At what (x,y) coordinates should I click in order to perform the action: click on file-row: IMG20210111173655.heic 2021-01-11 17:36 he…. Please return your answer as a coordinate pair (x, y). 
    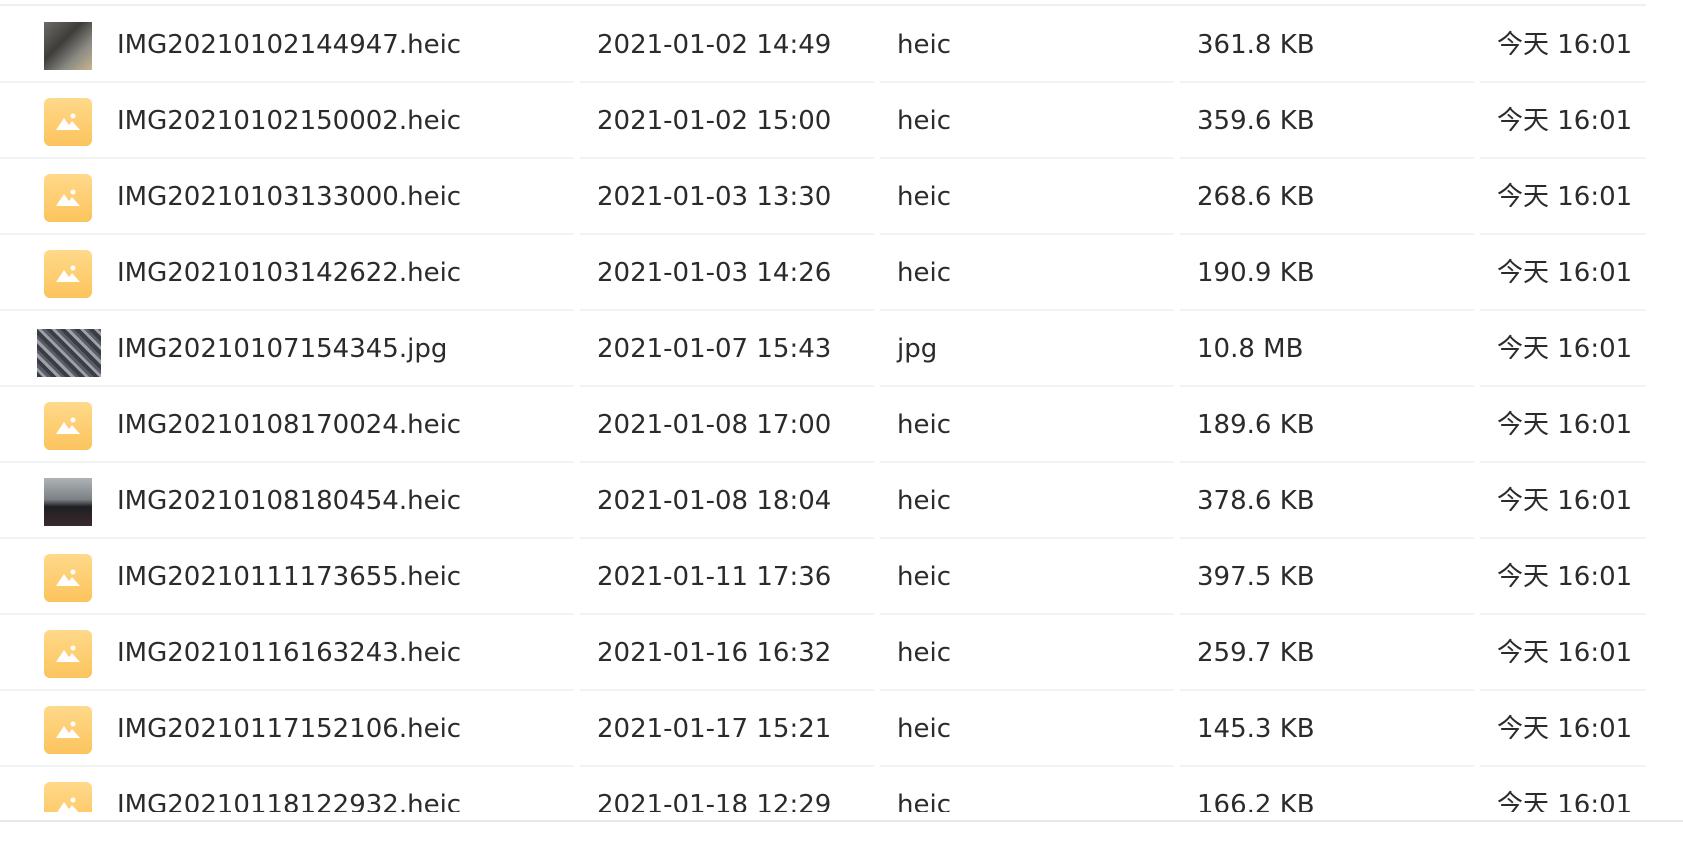
    Looking at the image, I should click on (841, 577).